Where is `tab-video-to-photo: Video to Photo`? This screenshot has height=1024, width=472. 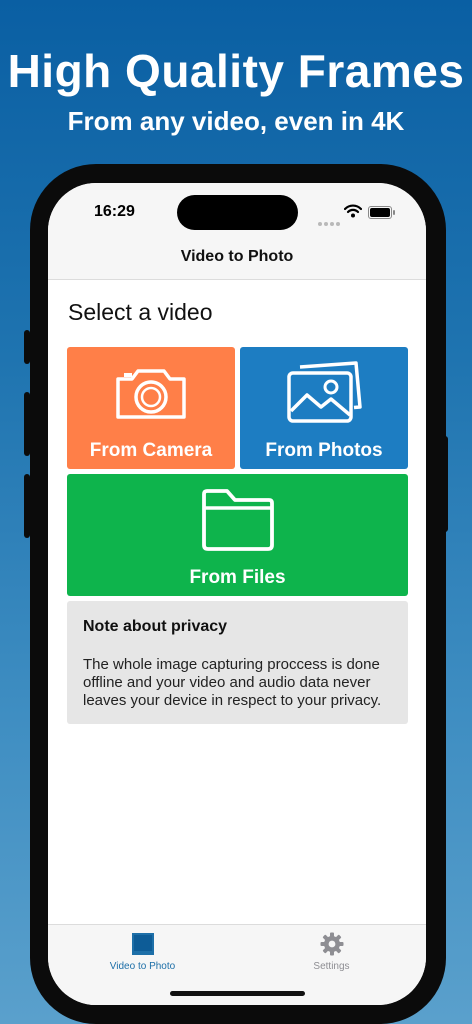 tab-video-to-photo: Video to Photo is located at coordinates (142, 955).